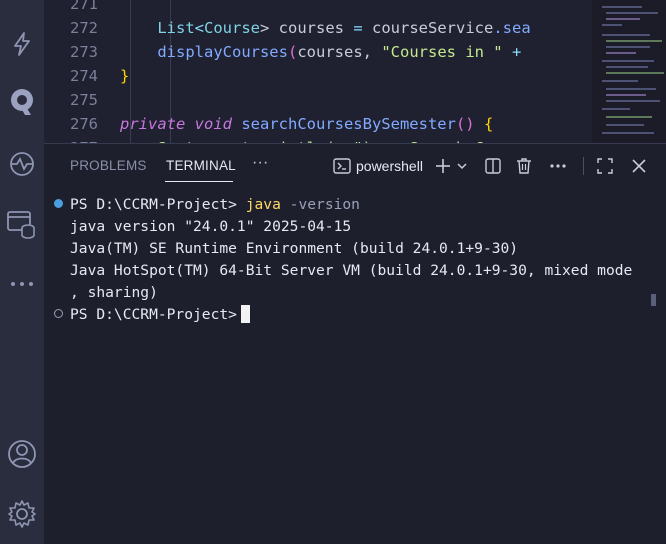  Describe the element at coordinates (324, 8) in the screenshot. I see `code-line: 271` at that location.